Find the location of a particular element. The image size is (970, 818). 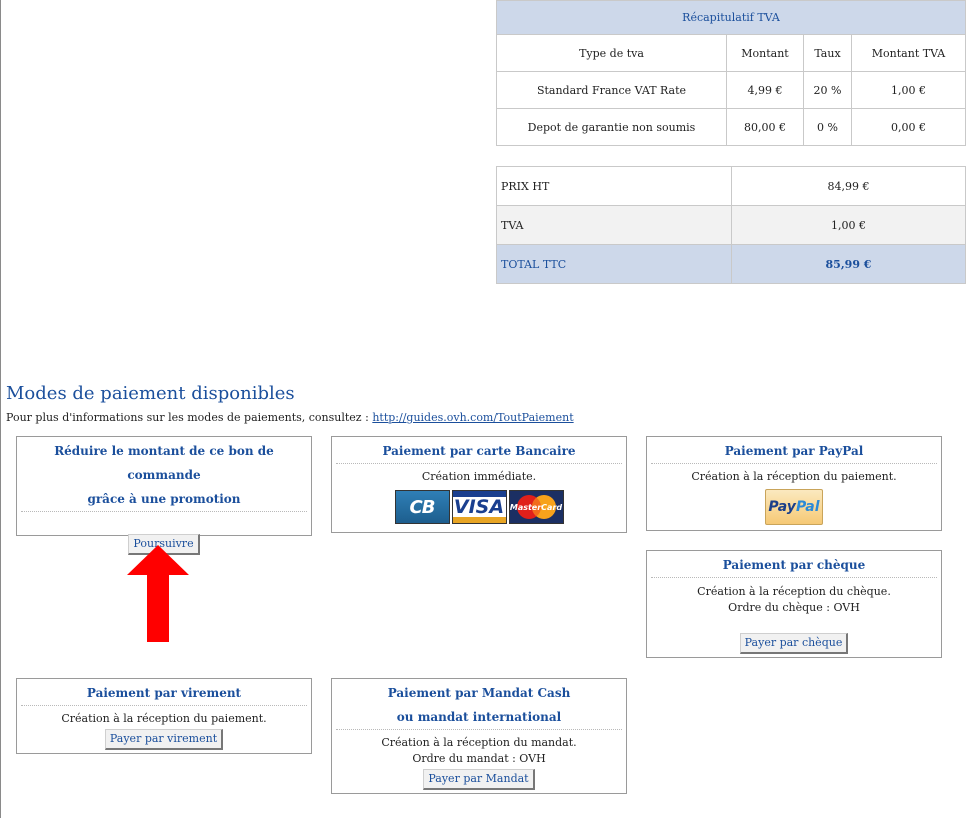

vat-amount-cell: 80,00 € is located at coordinates (765, 127).